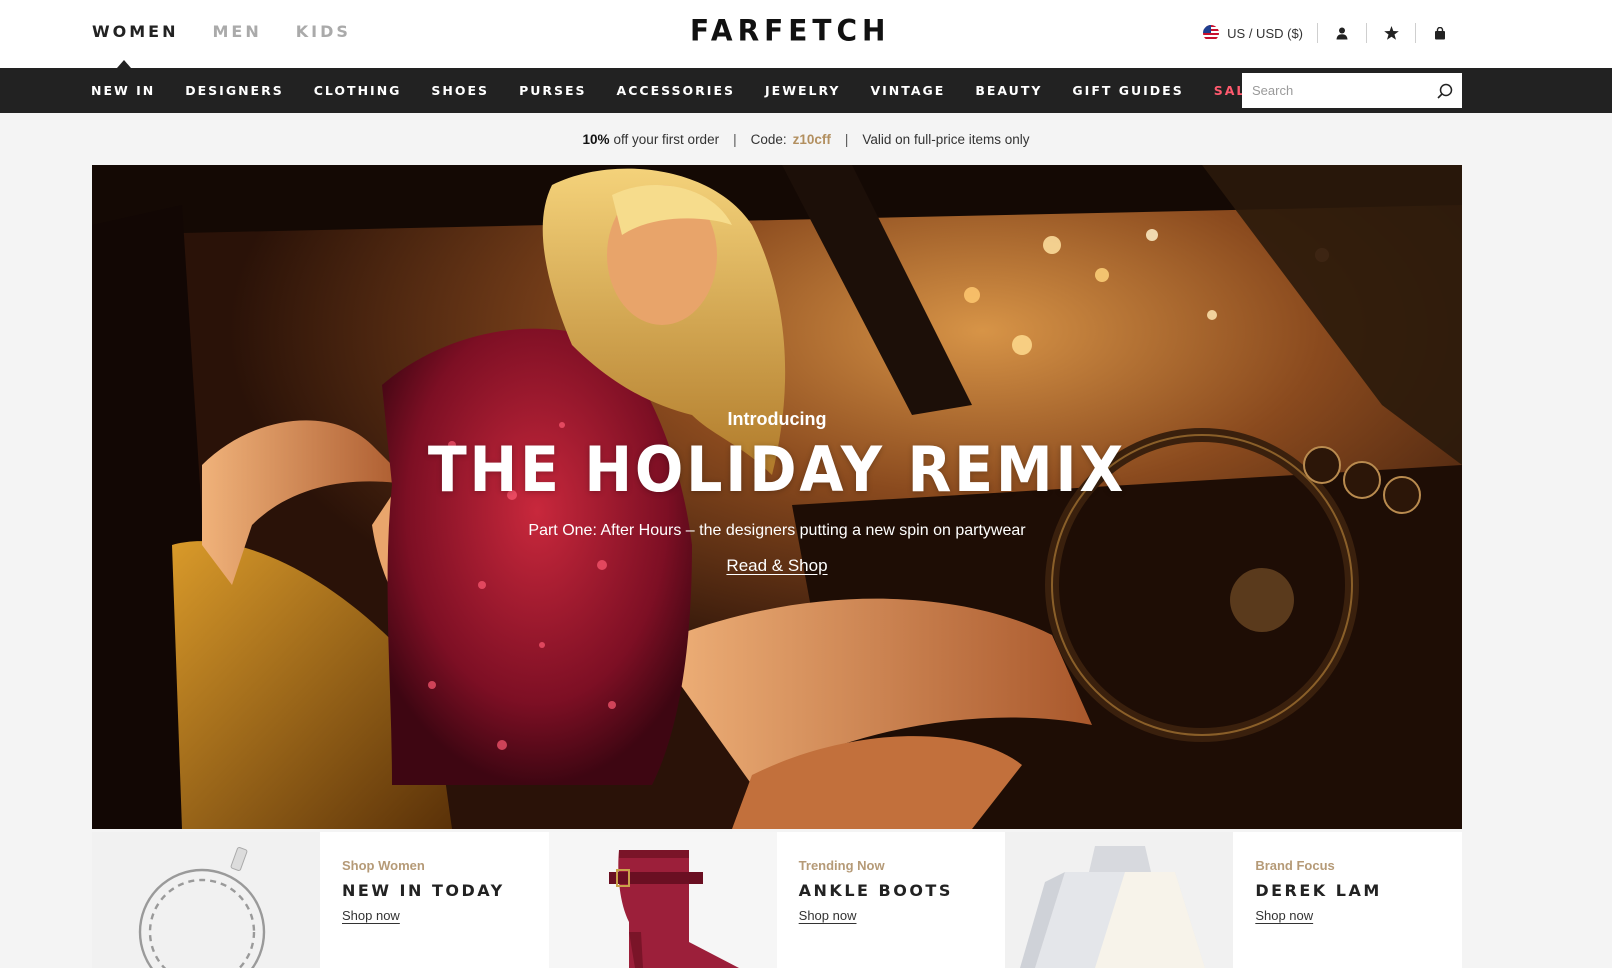 The width and height of the screenshot is (1612, 968). What do you see at coordinates (124, 64) in the screenshot?
I see `active-tab-caret` at bounding box center [124, 64].